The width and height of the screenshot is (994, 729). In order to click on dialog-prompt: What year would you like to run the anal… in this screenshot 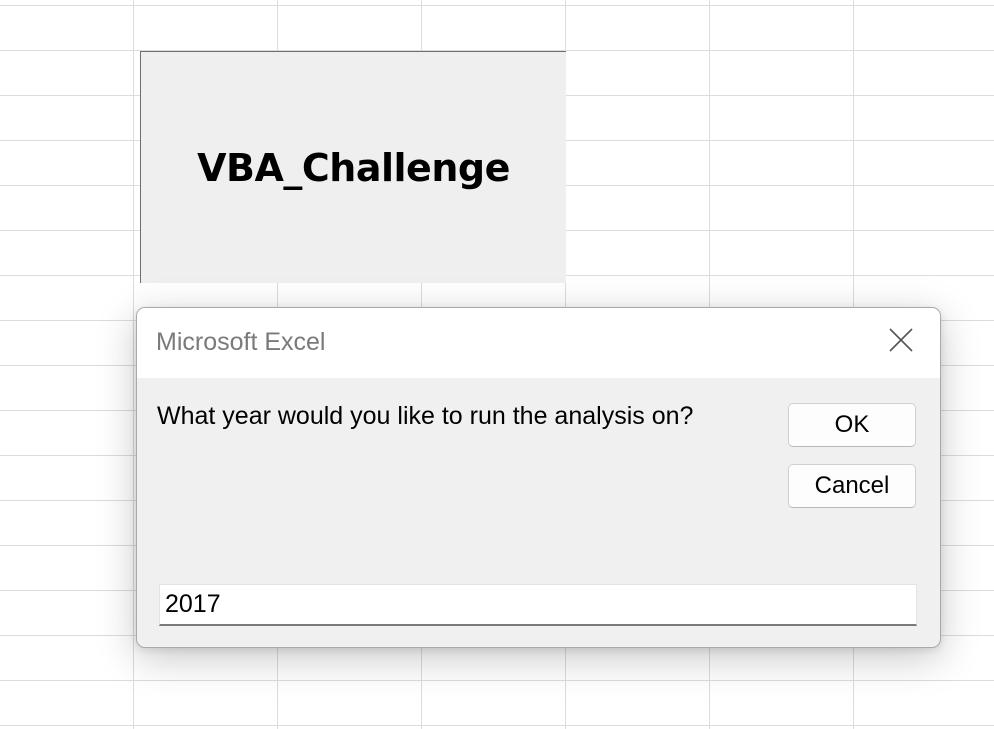, I will do `click(425, 416)`.